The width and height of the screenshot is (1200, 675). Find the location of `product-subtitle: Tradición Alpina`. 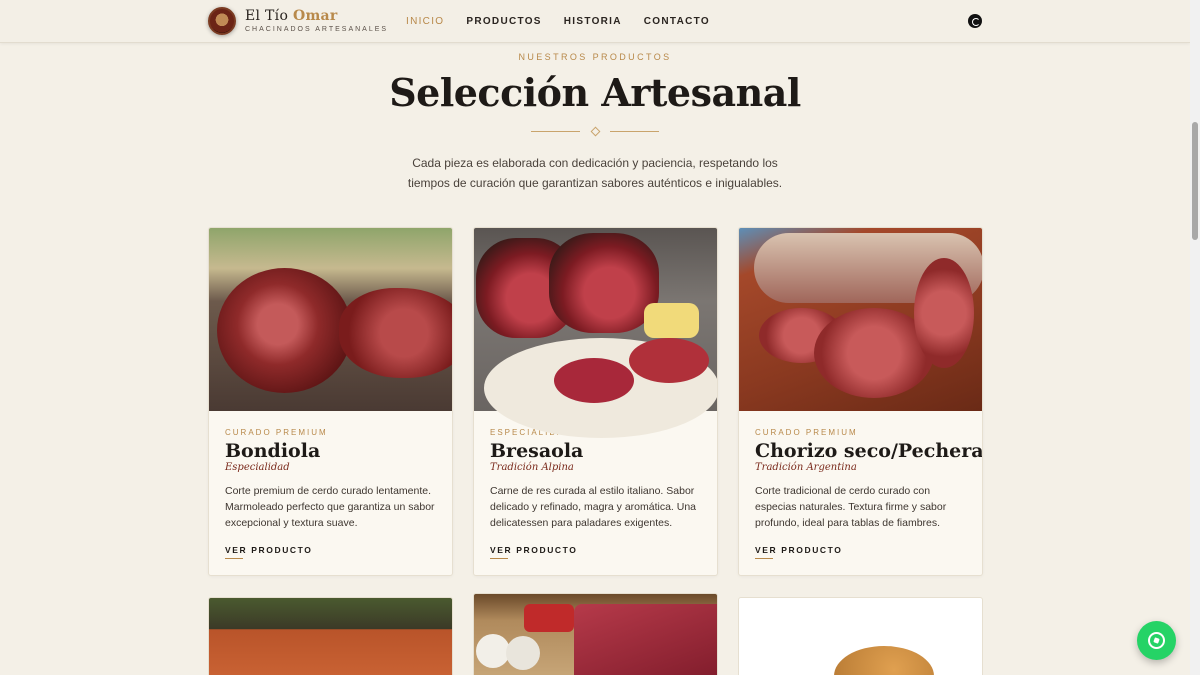

product-subtitle: Tradición Alpina is located at coordinates (532, 467).